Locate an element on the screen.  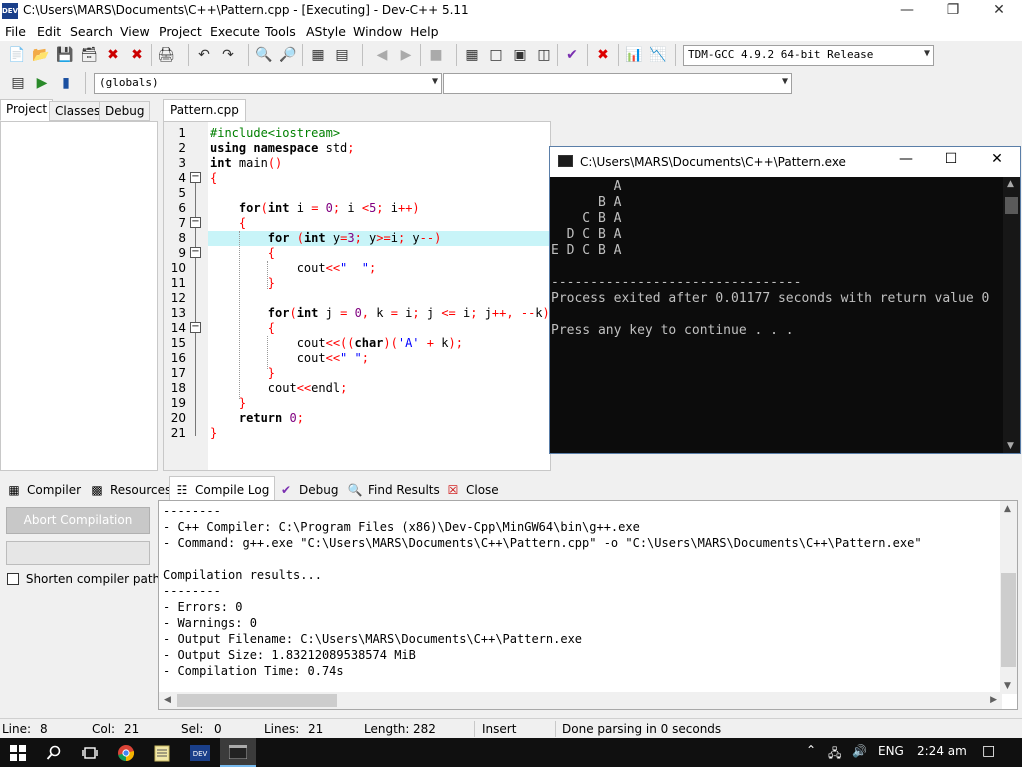
close-all-icon: ✖ is located at coordinates (137, 55).